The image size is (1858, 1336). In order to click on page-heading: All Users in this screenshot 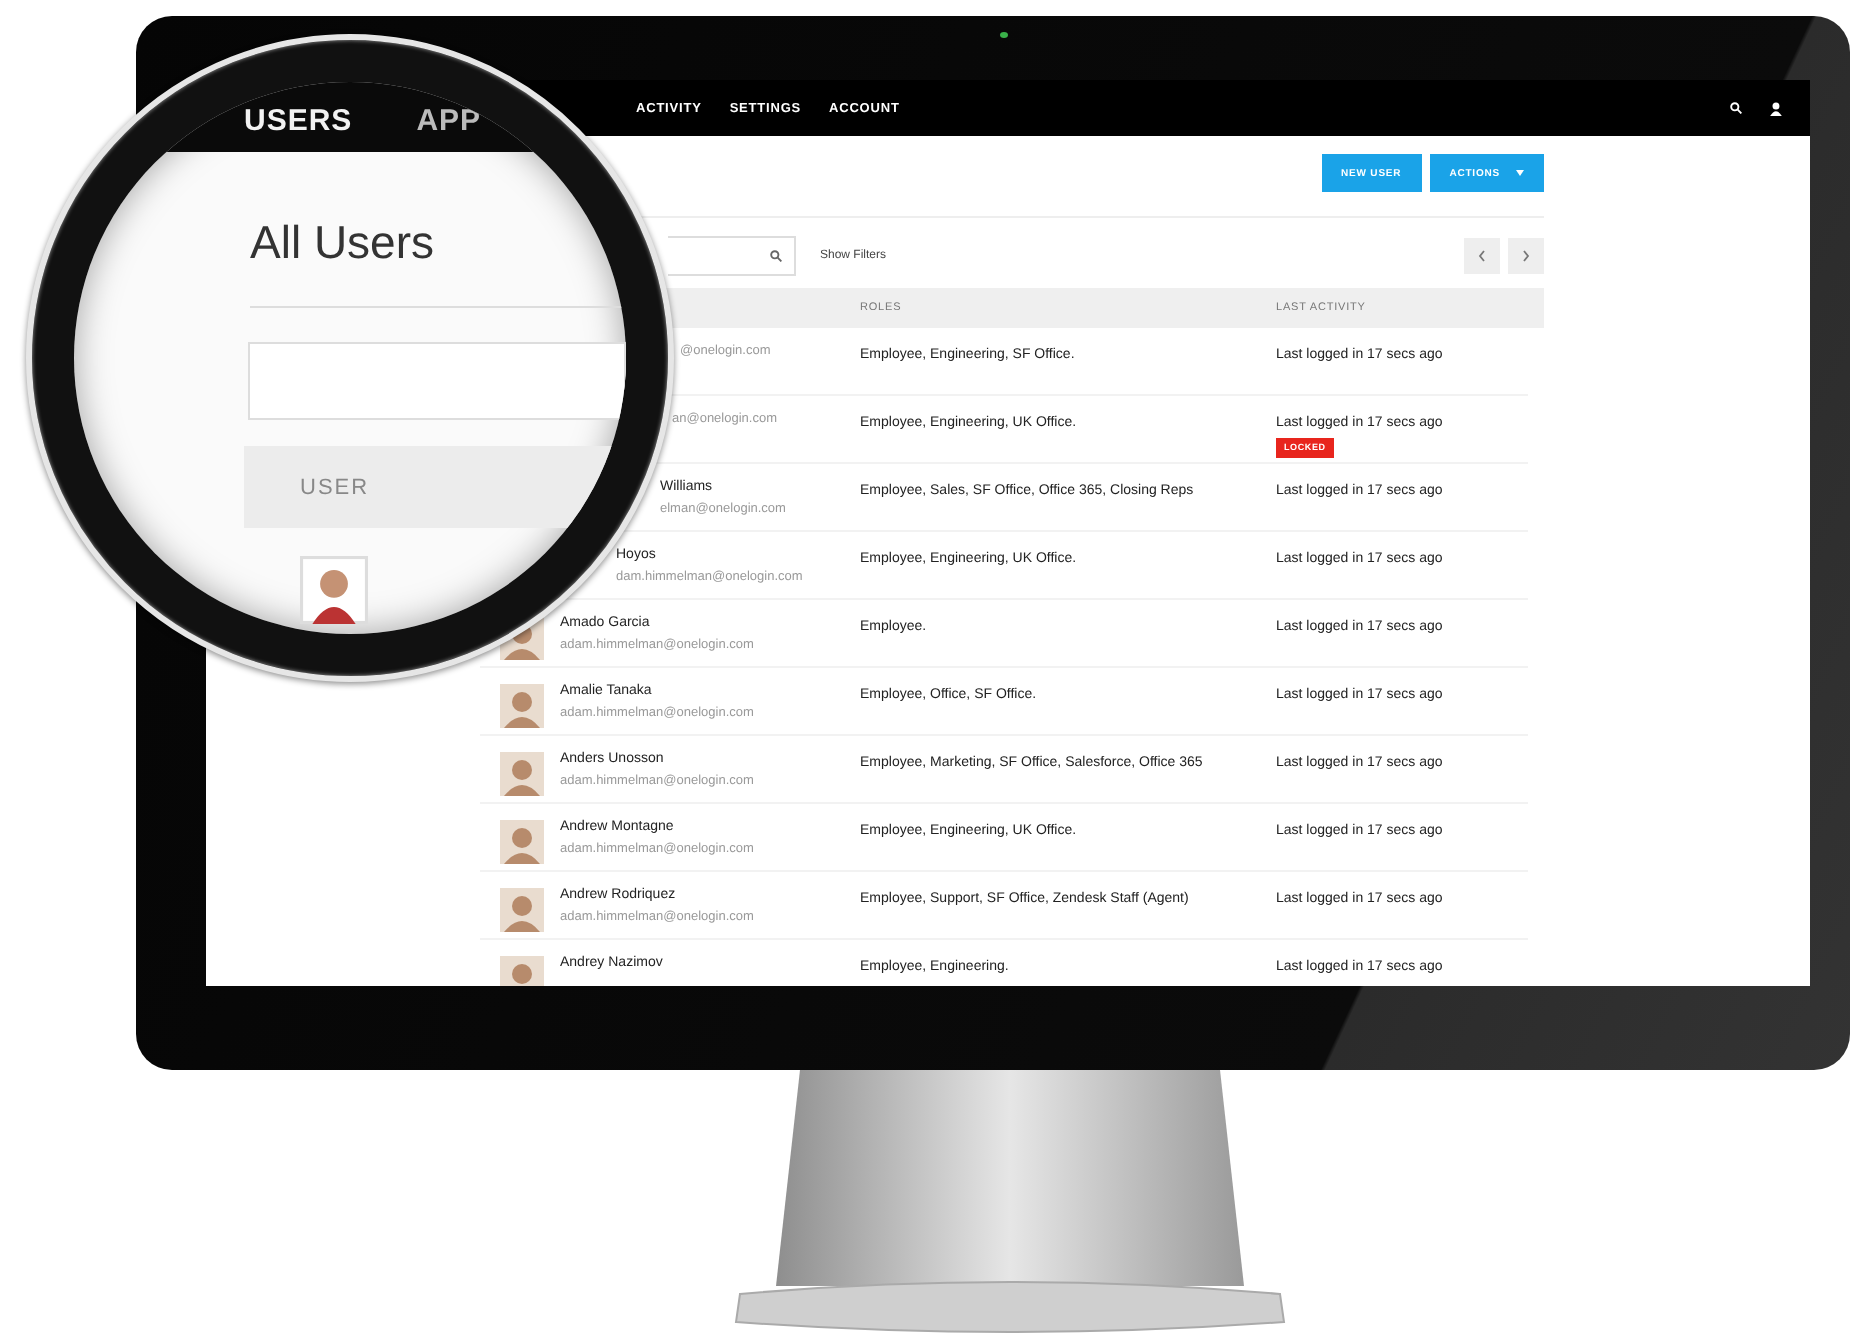, I will do `click(343, 243)`.